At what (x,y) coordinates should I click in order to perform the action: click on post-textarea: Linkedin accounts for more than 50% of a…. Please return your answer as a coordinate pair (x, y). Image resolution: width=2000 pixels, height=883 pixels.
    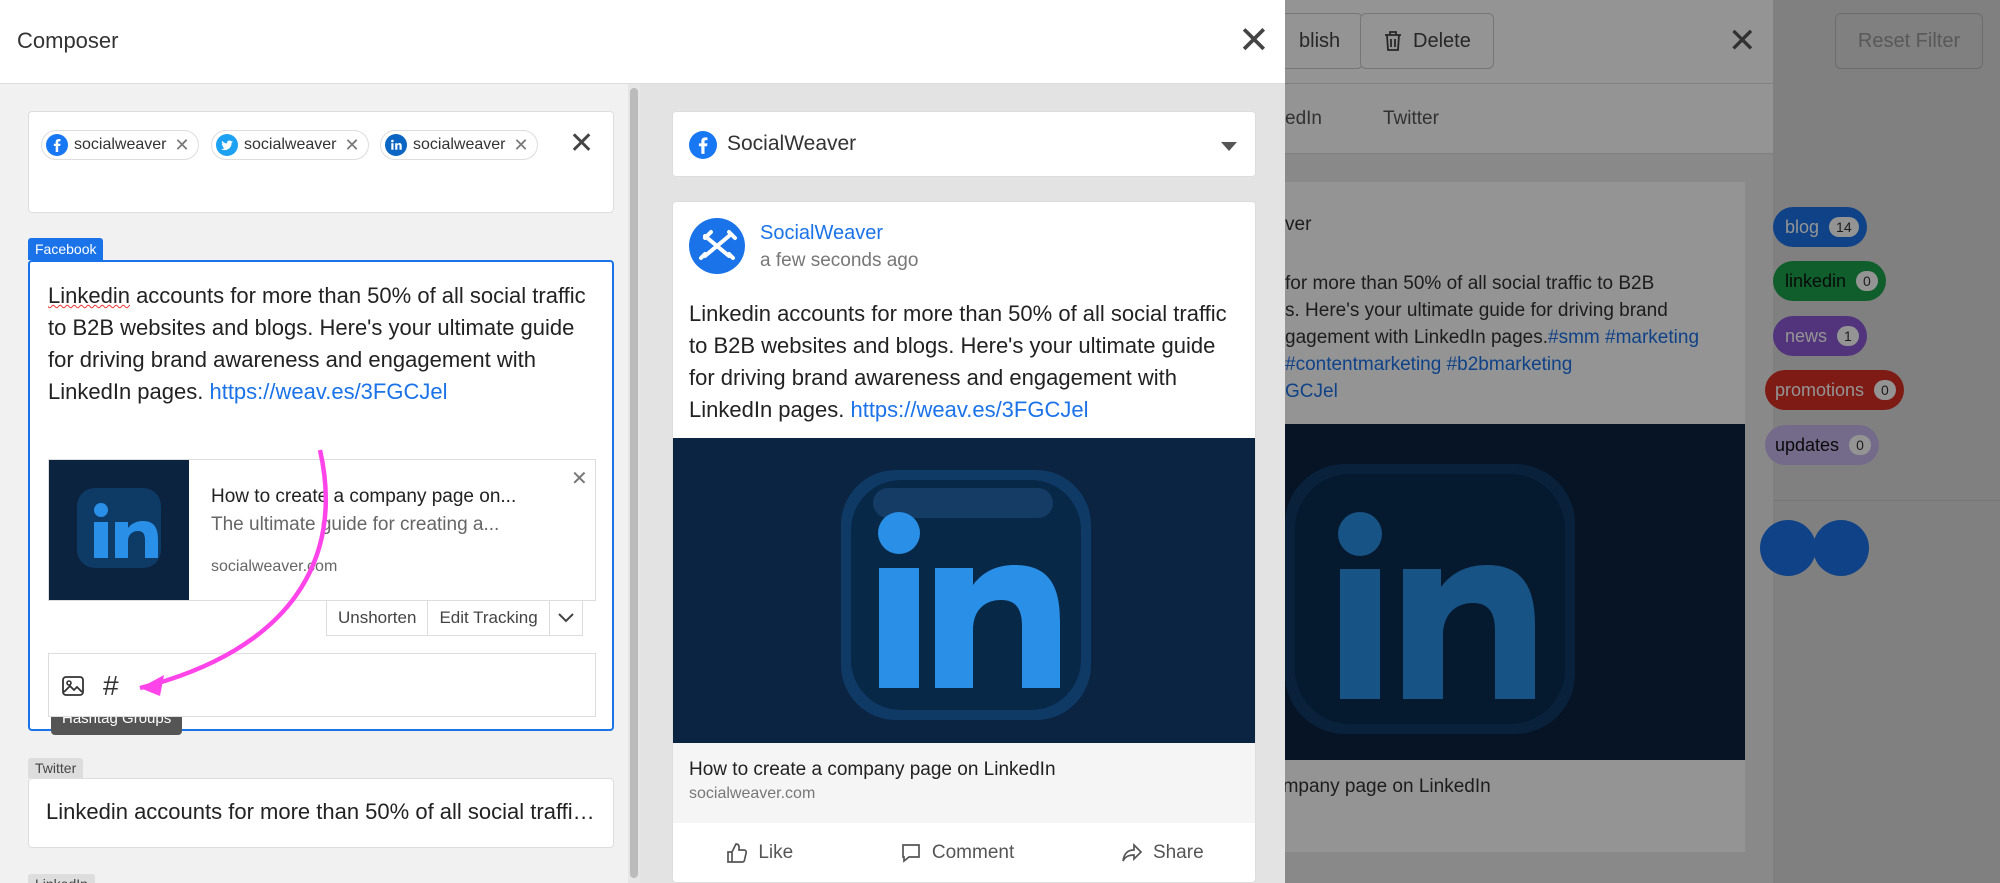
    Looking at the image, I should click on (323, 344).